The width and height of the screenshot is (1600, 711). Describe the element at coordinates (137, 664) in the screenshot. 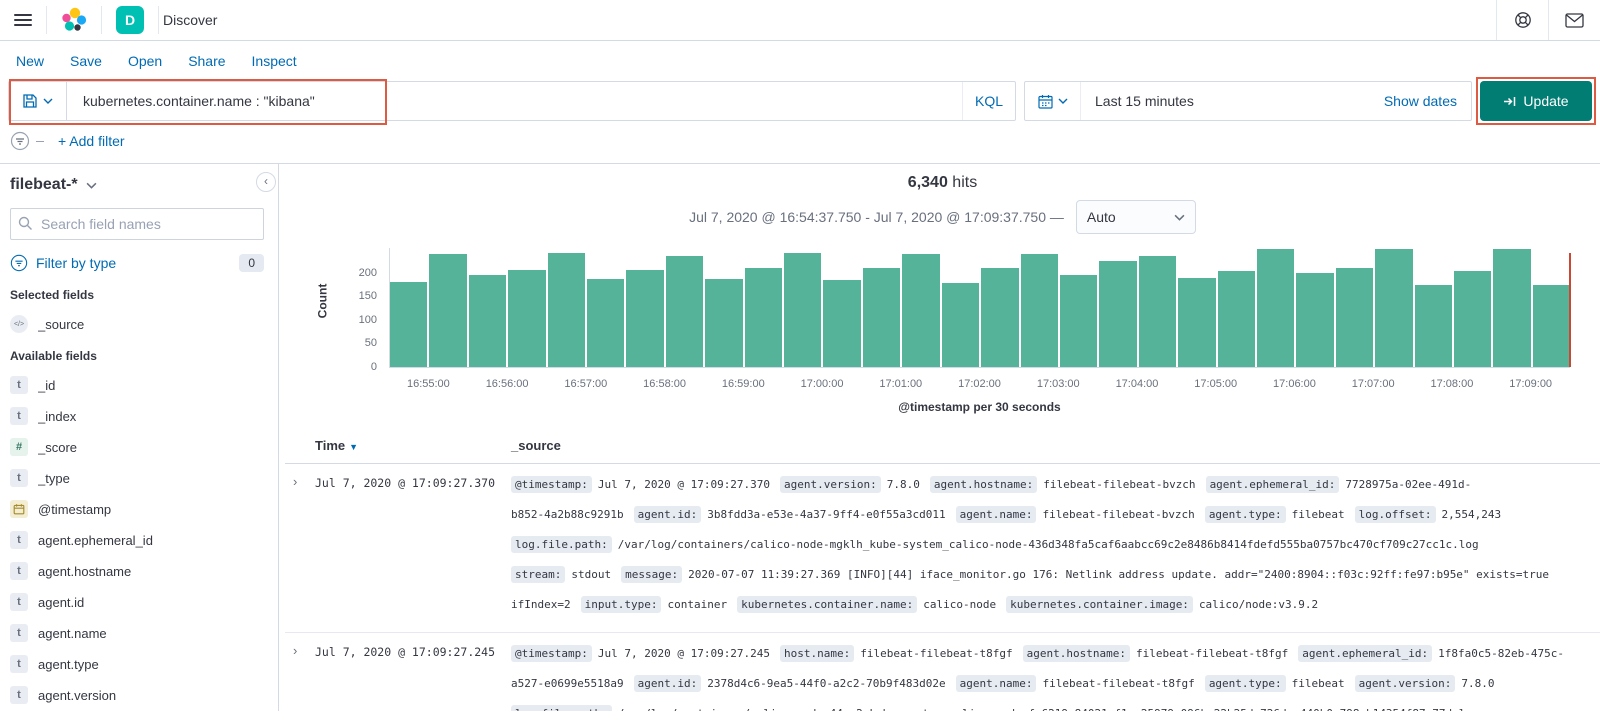

I see `field-item-agent.type: t agent.type` at that location.